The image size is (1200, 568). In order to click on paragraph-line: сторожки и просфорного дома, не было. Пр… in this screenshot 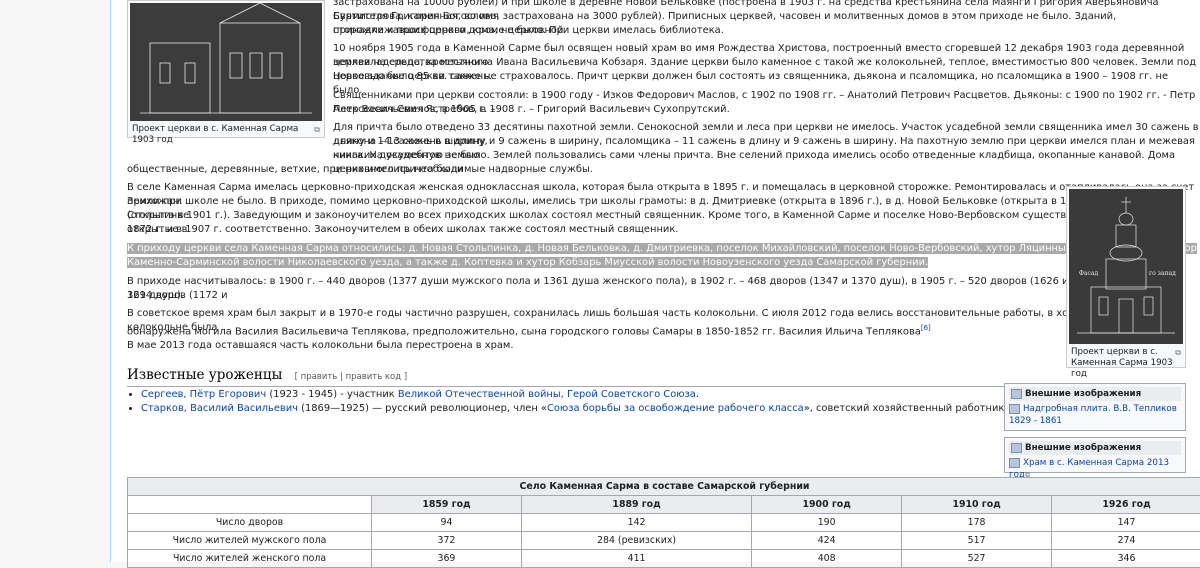, I will do `click(528, 31)`.